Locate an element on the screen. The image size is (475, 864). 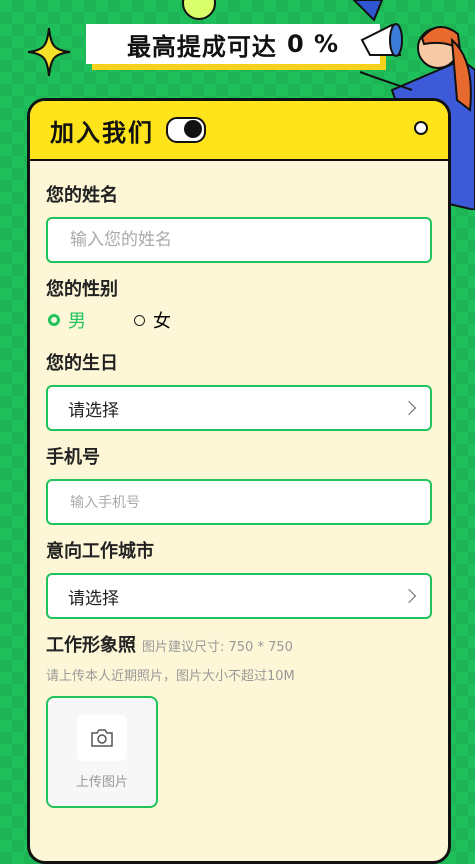
card-title: 加入我们 is located at coordinates (102, 132).